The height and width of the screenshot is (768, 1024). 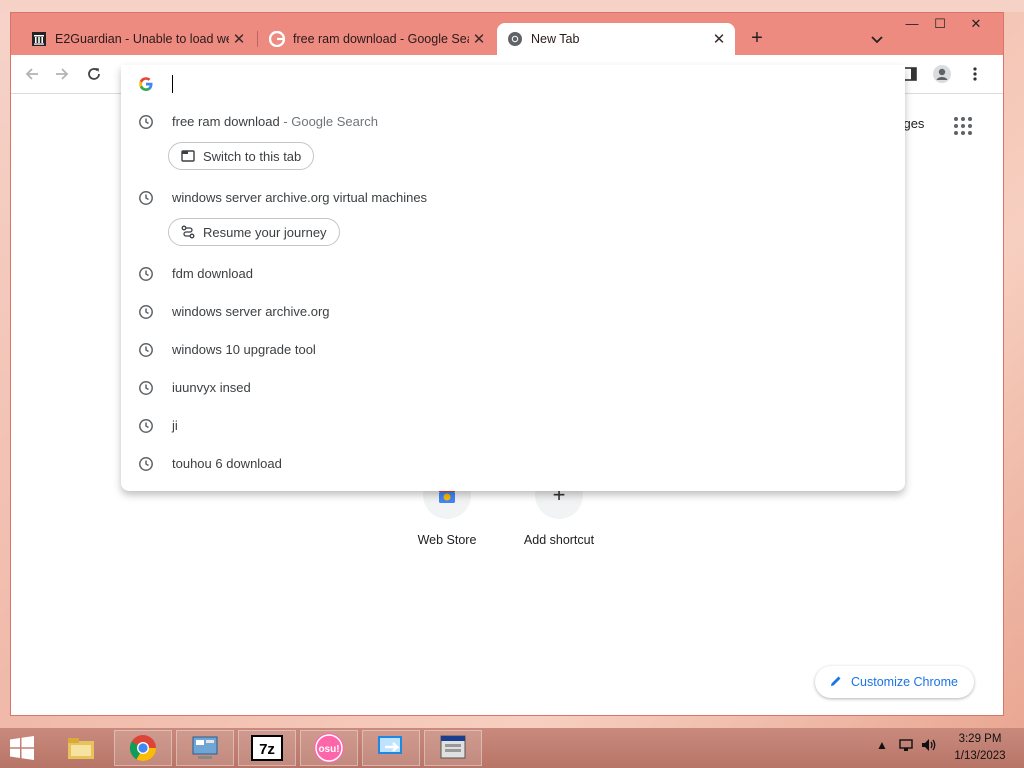 I want to click on profile-avatar-icon, so click(x=942, y=74).